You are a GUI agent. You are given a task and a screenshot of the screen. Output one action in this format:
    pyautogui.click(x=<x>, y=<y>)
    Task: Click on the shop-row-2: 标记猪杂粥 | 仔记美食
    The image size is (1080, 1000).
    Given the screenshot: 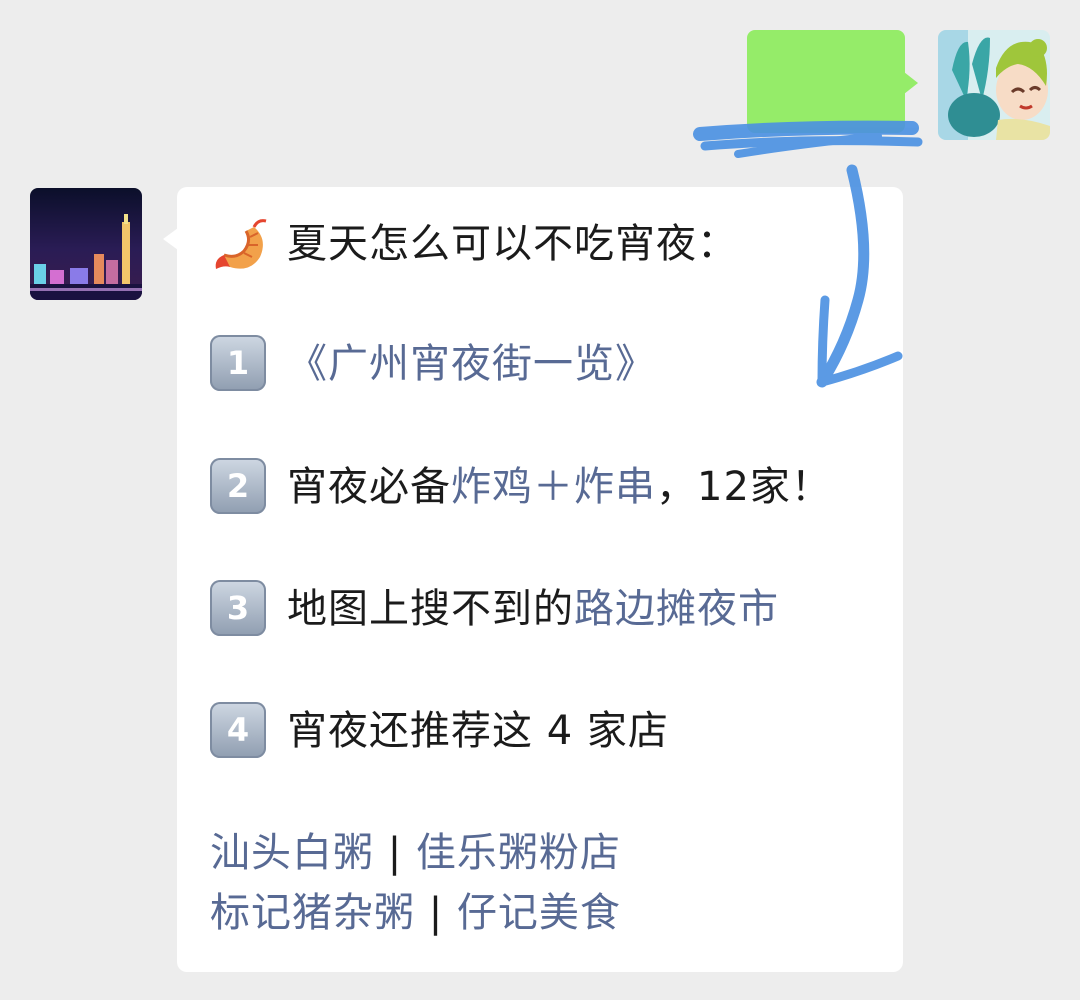 What is the action you would take?
    pyautogui.click(x=415, y=913)
    